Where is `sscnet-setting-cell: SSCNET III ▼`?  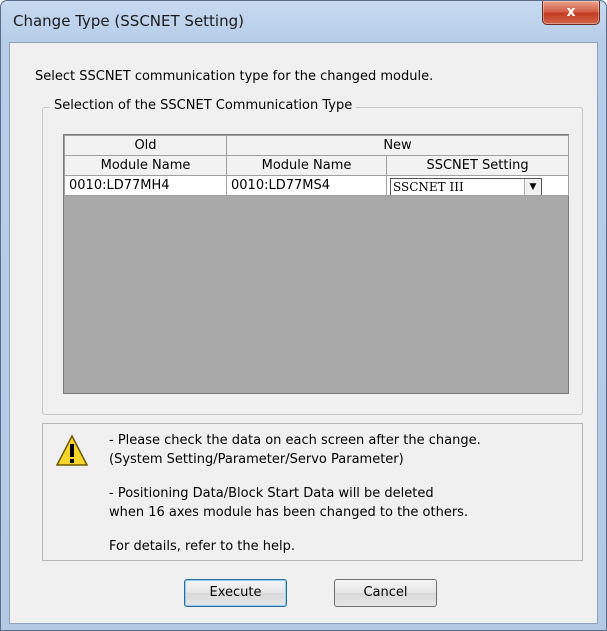
sscnet-setting-cell: SSCNET III ▼ is located at coordinates (477, 185).